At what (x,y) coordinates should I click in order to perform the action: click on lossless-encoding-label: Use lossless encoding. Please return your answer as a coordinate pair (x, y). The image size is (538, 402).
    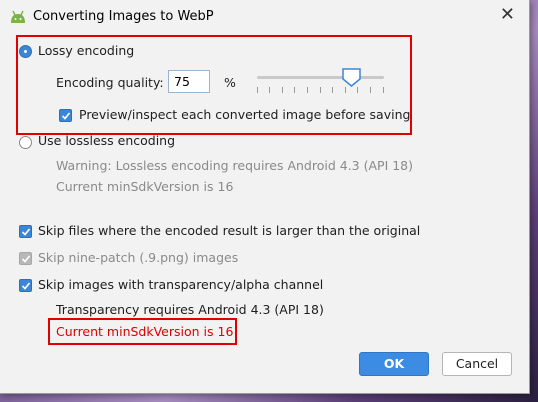
    Looking at the image, I should click on (106, 140).